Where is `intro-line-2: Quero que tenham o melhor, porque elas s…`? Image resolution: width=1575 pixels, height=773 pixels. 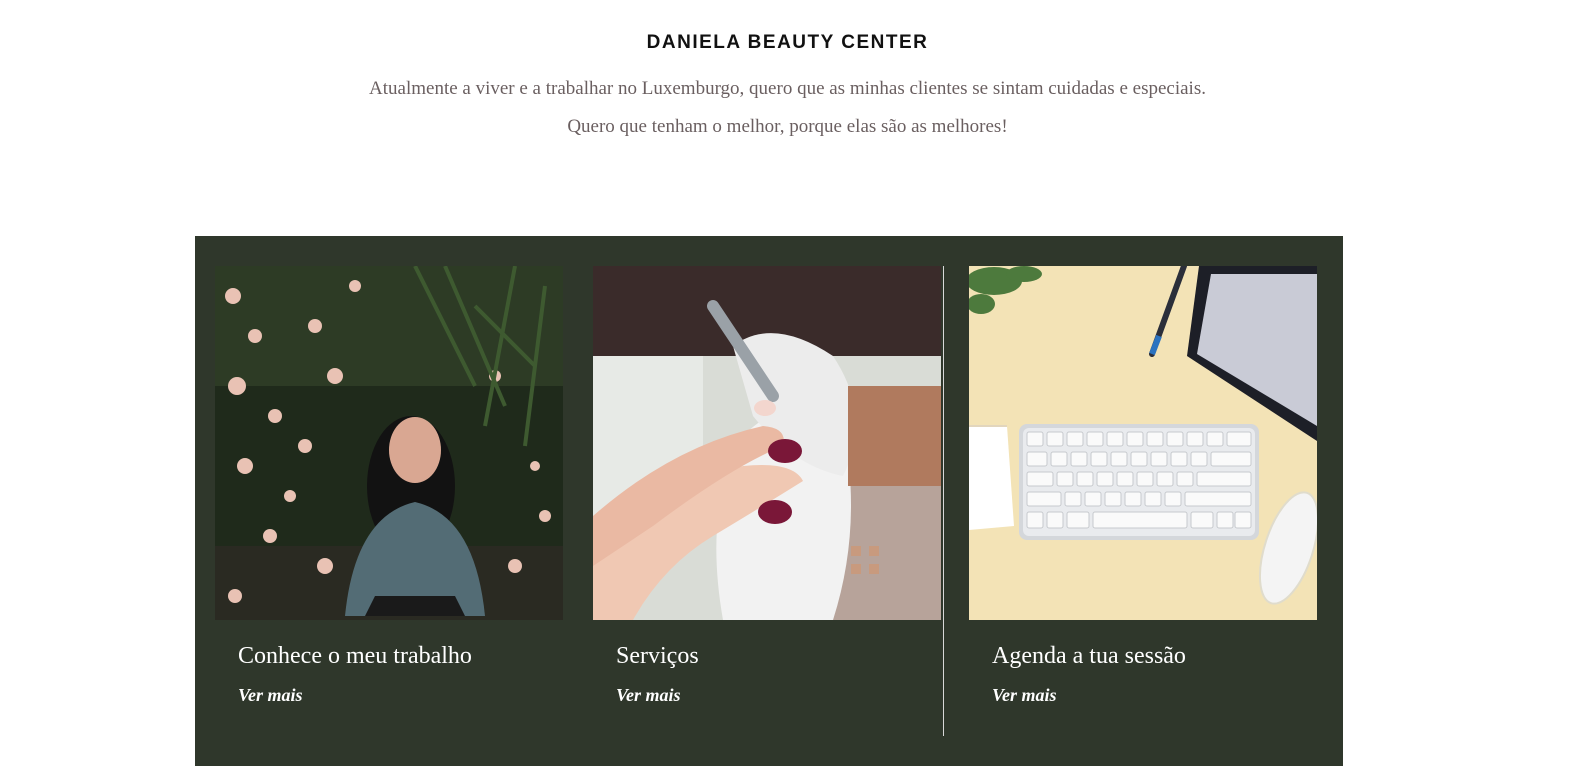
intro-line-2: Quero que tenham o melhor, porque elas s… is located at coordinates (787, 126).